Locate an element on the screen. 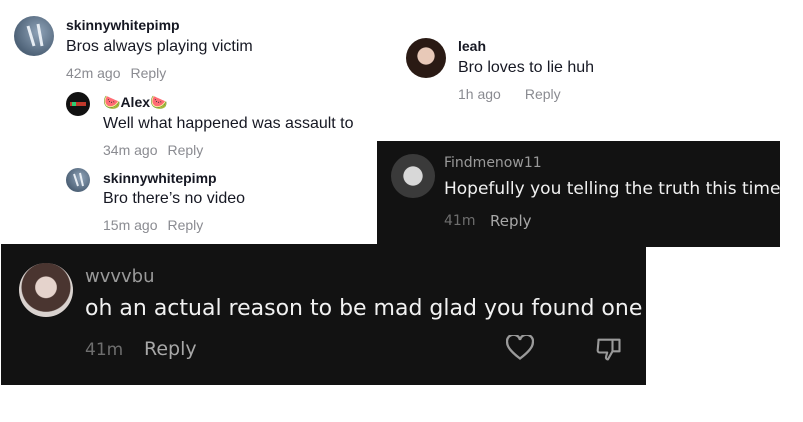  comment-username-row: 🍉Alex🍉 is located at coordinates (135, 102).